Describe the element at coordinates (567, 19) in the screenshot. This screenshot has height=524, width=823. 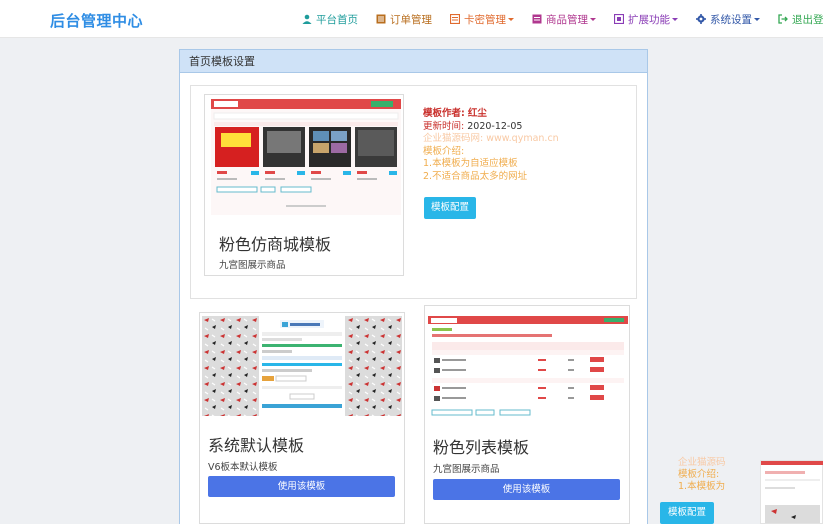
I see `nav-products-label: 商品管理` at that location.